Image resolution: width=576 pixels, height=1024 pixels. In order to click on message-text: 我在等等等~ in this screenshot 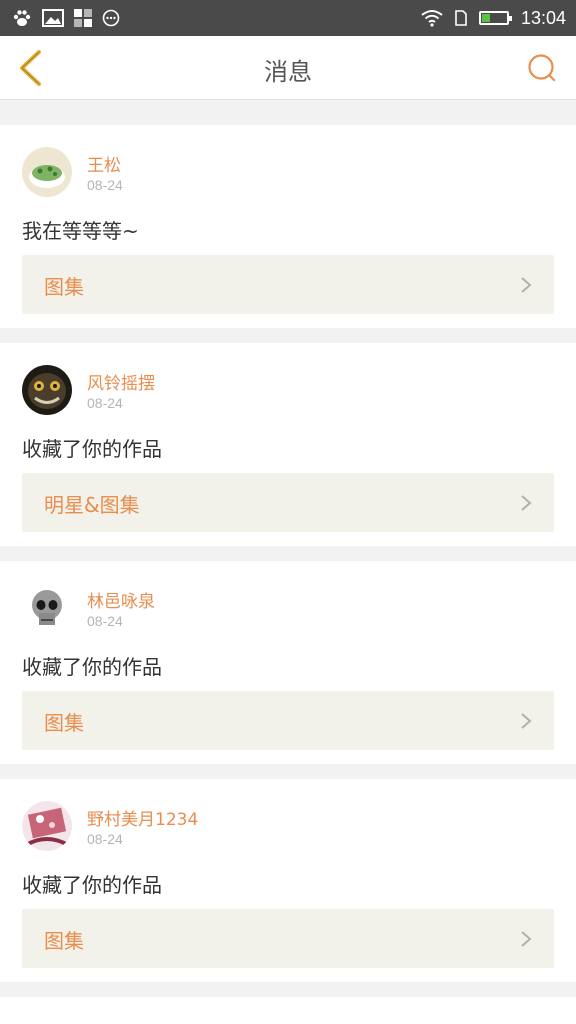, I will do `click(80, 231)`.